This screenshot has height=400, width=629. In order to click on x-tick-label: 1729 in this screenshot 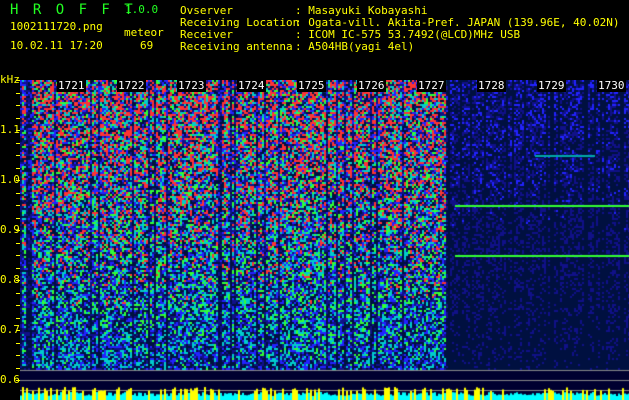, I will do `click(551, 85)`.